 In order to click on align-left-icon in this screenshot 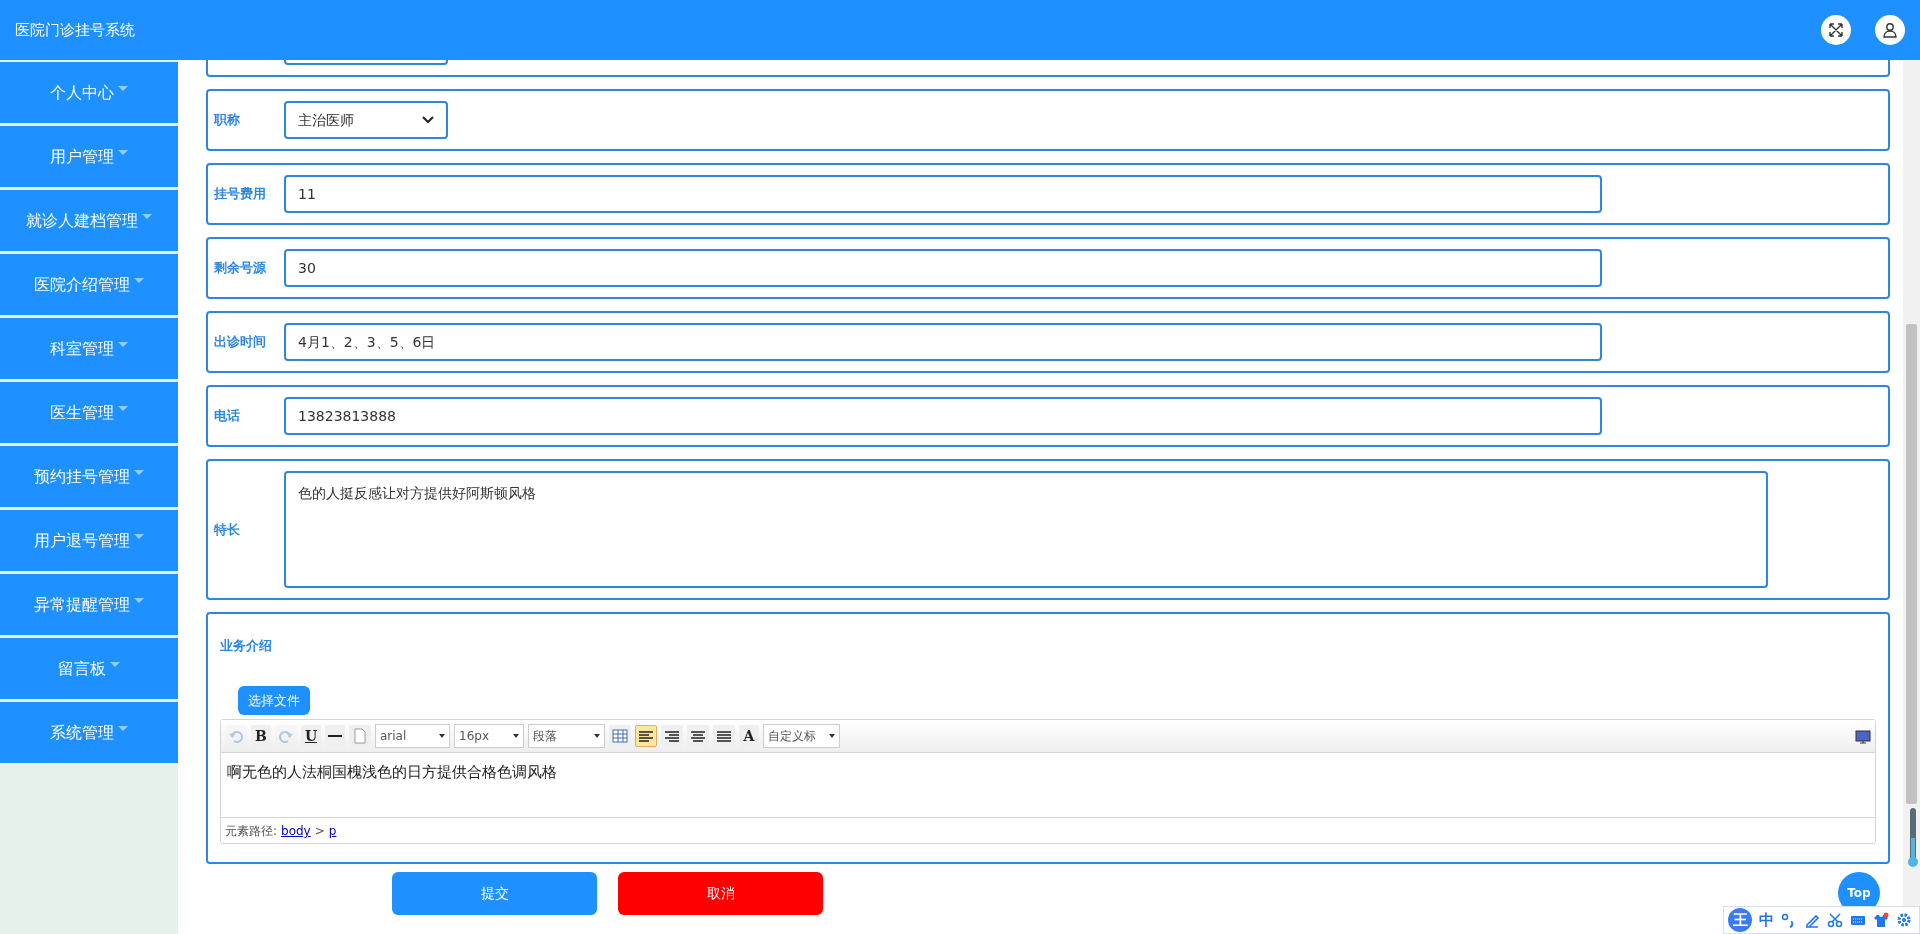, I will do `click(646, 736)`.